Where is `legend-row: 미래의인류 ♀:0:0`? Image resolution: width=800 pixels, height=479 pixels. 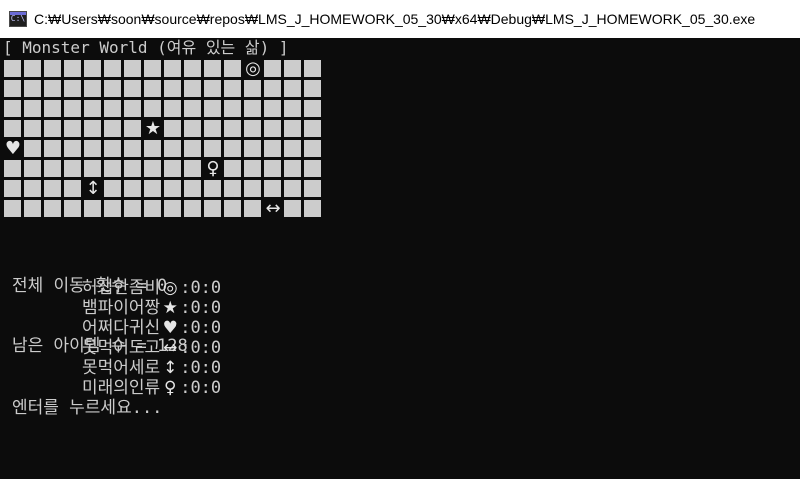
legend-row: 미래의인류 ♀:0:0 is located at coordinates (151, 388).